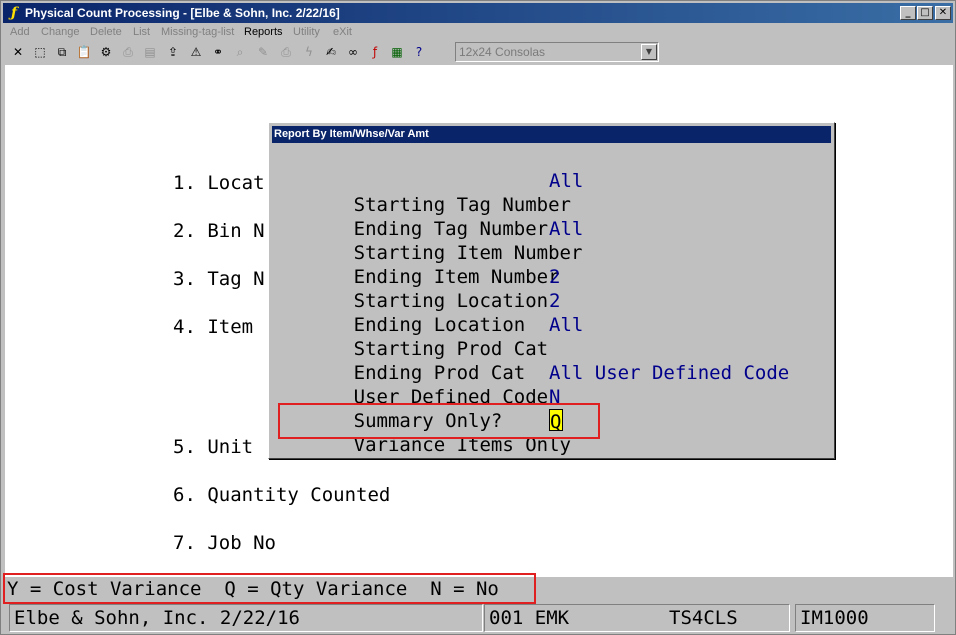 This screenshot has width=956, height=635. What do you see at coordinates (908, 13) in the screenshot?
I see `minimize-button: _` at bounding box center [908, 13].